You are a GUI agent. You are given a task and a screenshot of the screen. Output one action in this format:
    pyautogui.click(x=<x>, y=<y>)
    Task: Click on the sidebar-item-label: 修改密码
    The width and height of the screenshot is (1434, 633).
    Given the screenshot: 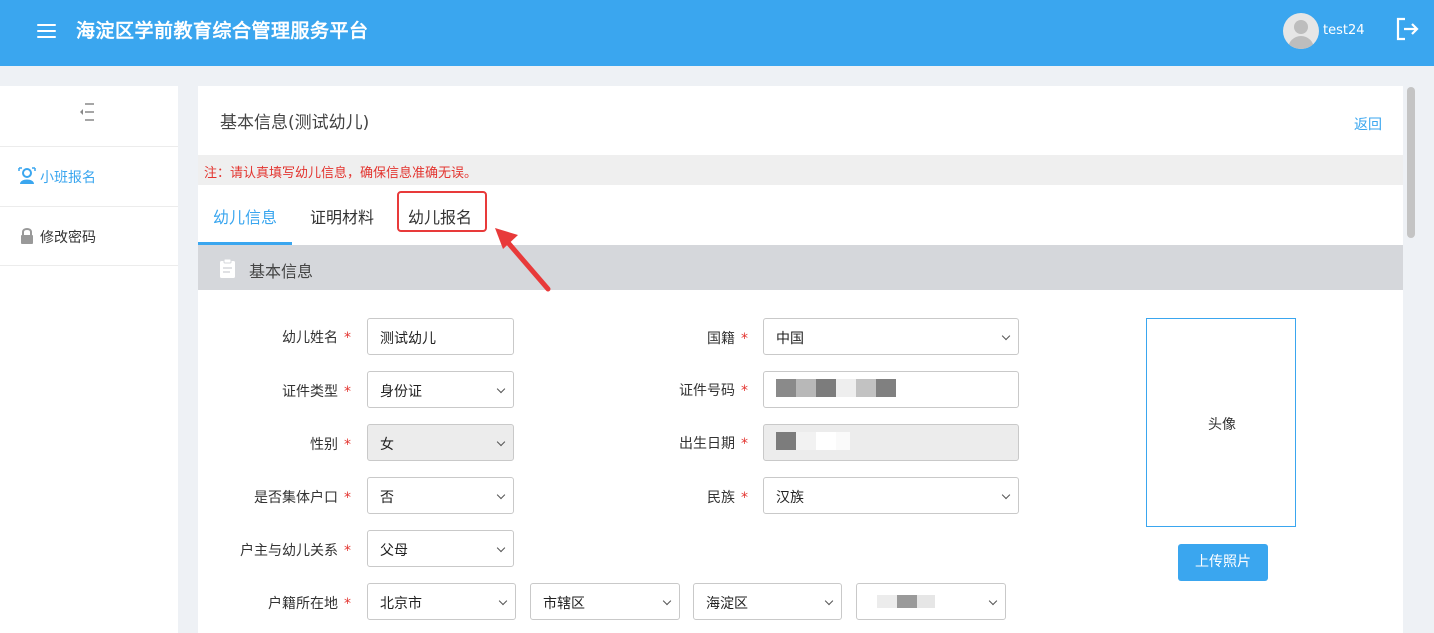 What is the action you would take?
    pyautogui.click(x=68, y=238)
    